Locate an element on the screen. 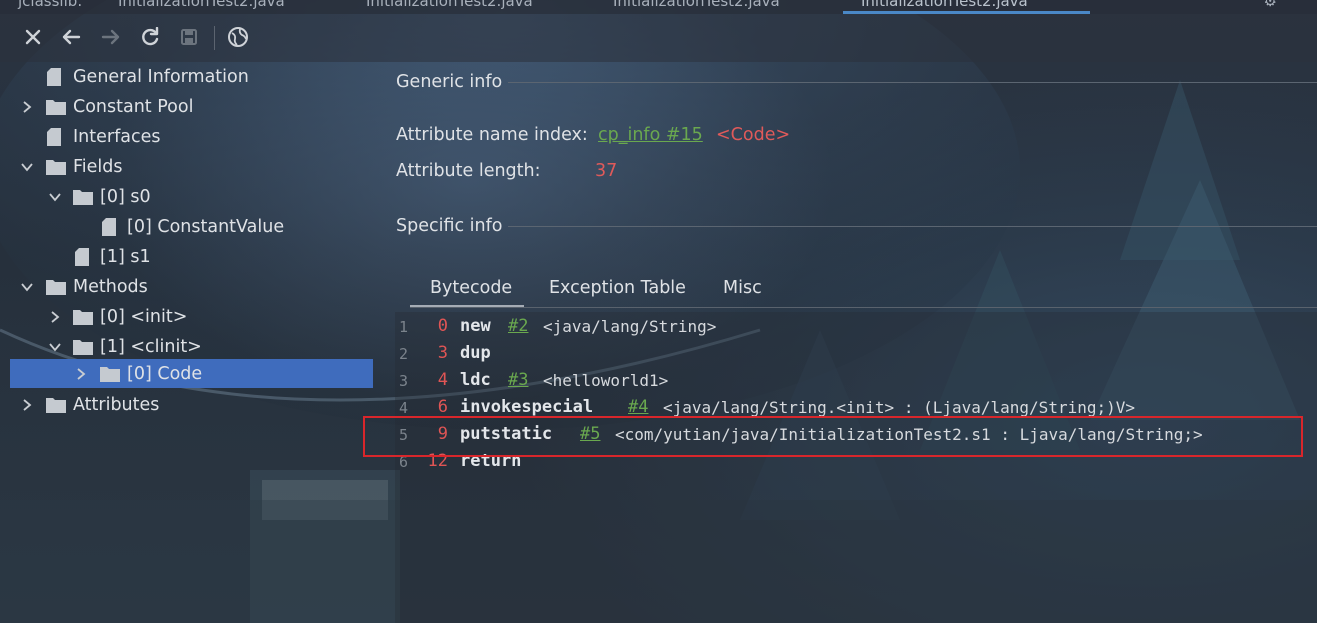  attribute-length-label: Attribute length: is located at coordinates (468, 171).